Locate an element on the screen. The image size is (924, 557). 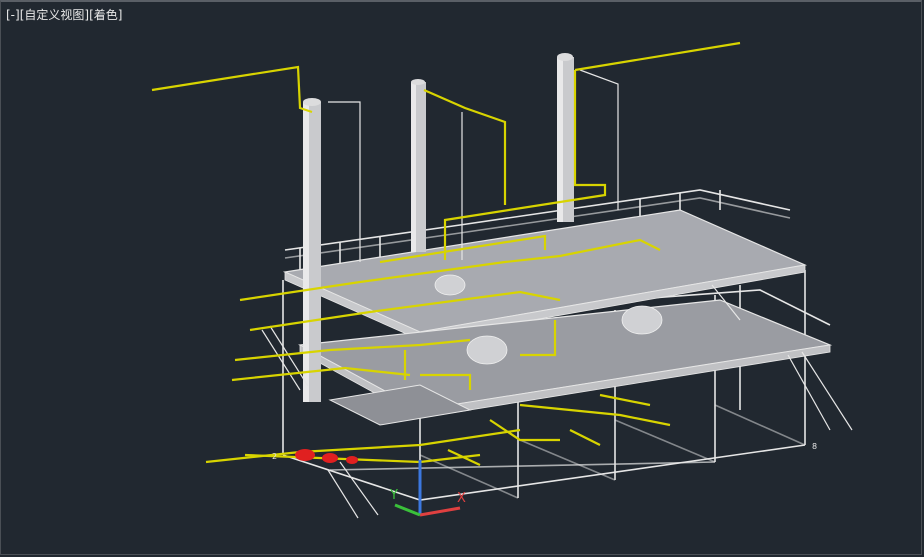
ucs-x-label: X is located at coordinates (461, 498).